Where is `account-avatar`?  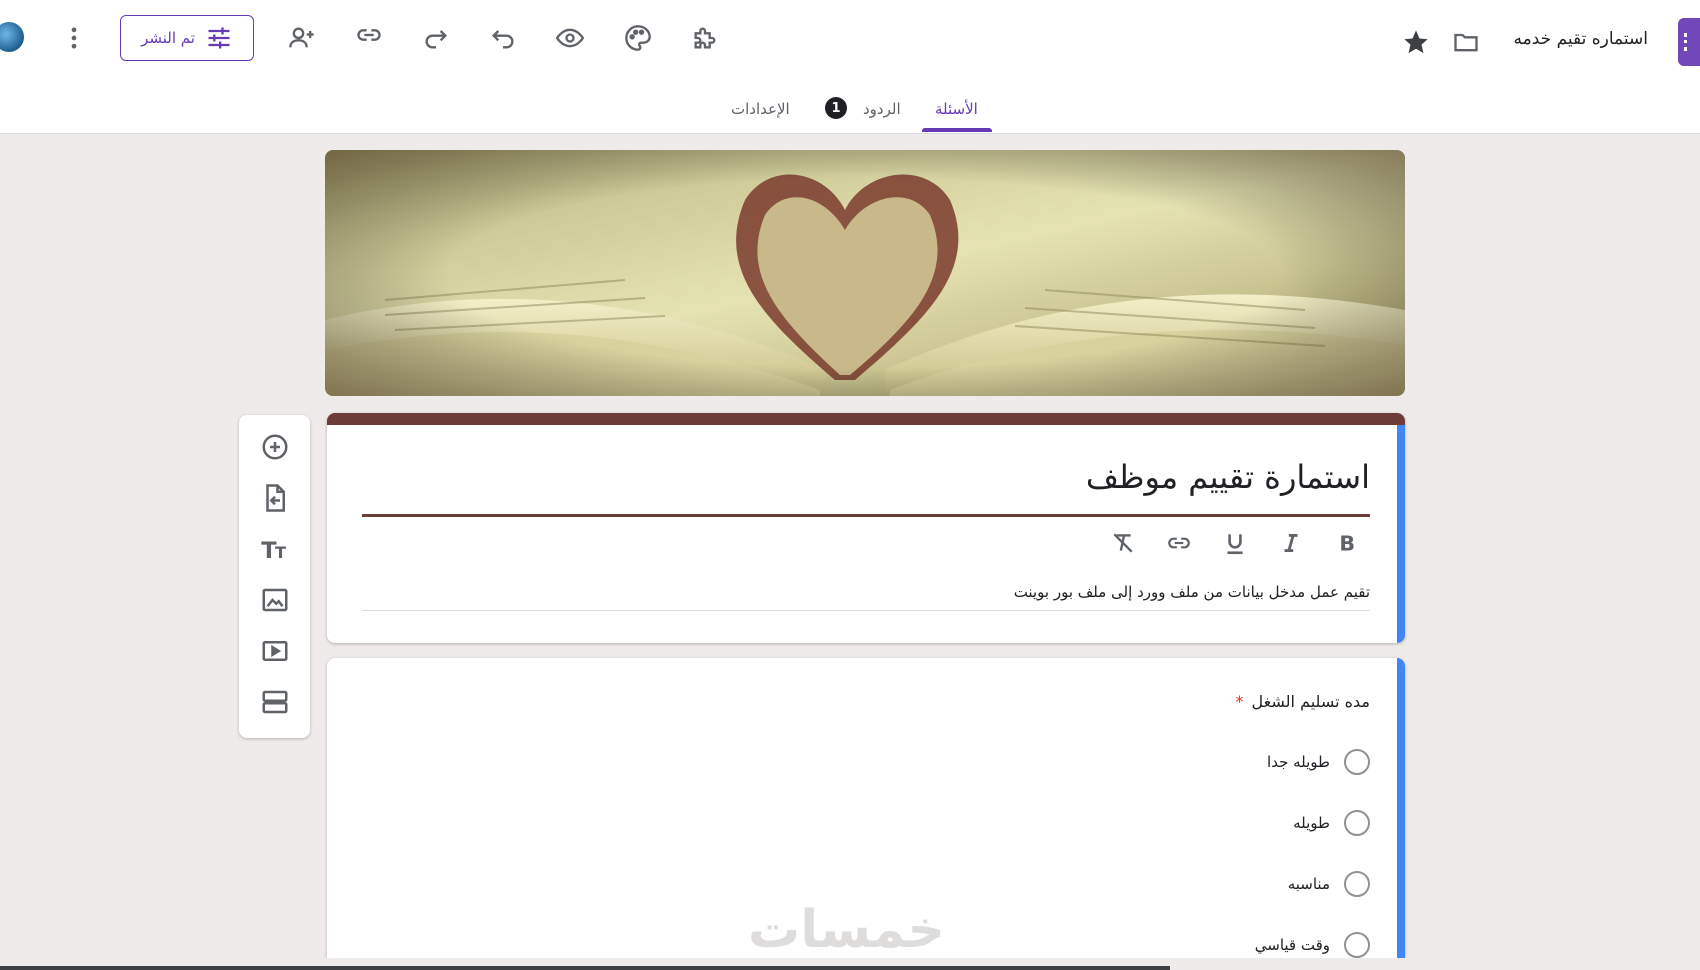
account-avatar is located at coordinates (12, 37).